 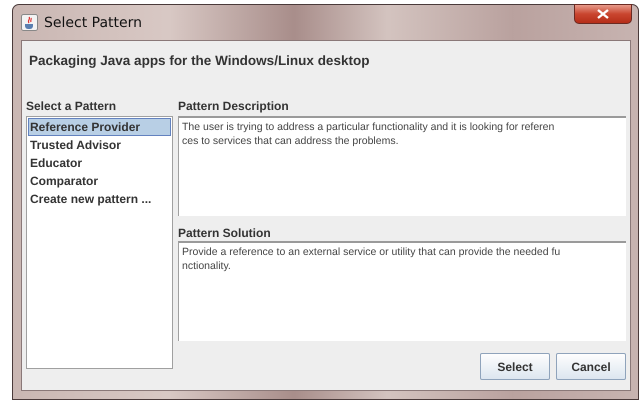 I want to click on close-button, so click(x=603, y=14).